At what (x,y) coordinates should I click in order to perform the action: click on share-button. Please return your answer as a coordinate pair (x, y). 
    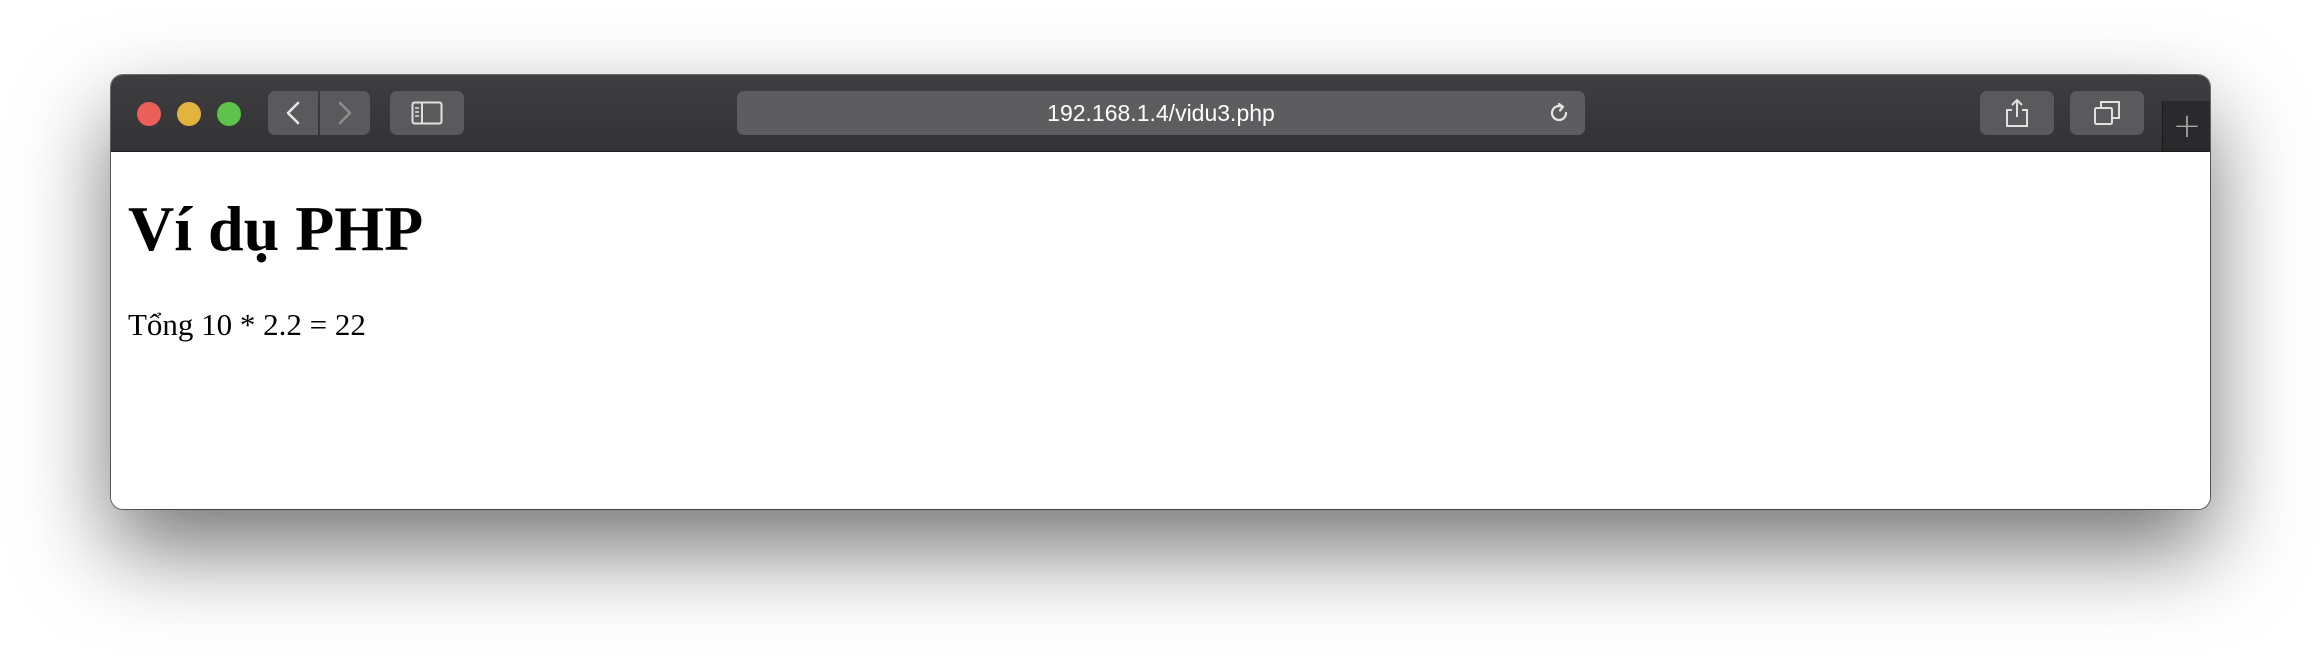
    Looking at the image, I should click on (2017, 113).